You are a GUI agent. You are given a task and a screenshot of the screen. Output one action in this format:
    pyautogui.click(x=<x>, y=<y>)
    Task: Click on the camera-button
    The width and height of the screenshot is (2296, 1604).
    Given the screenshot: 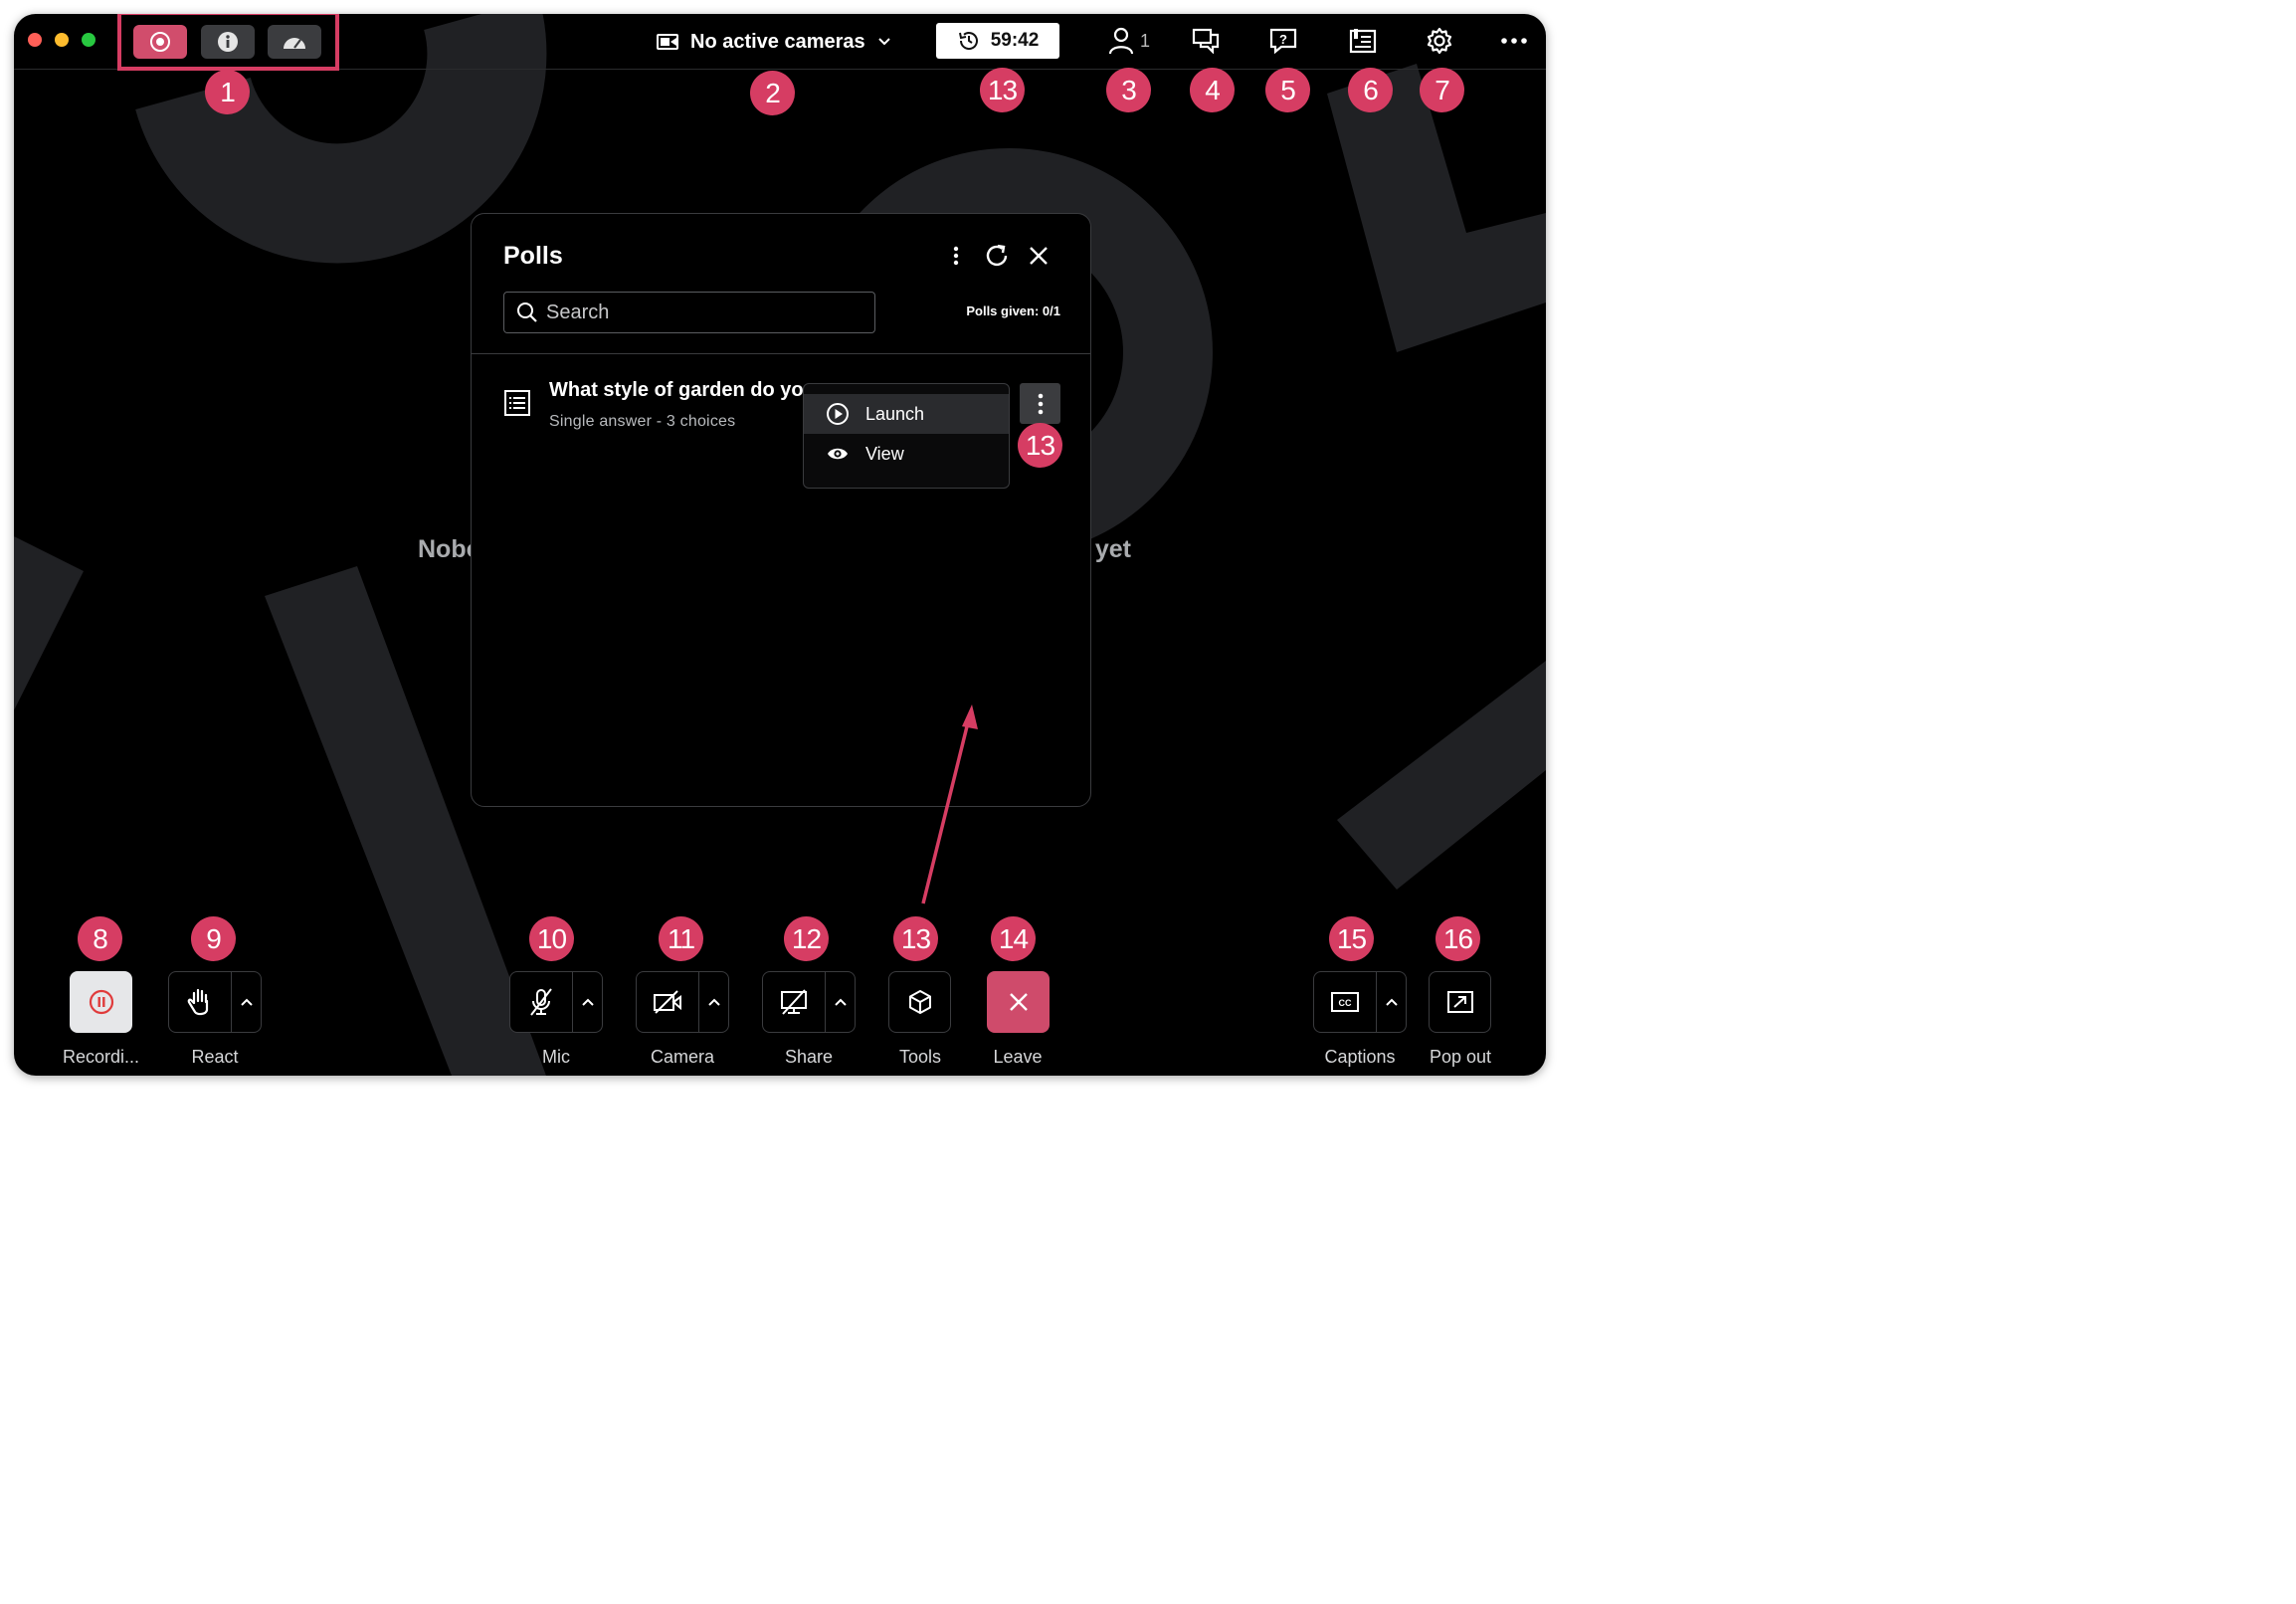 What is the action you would take?
    pyautogui.click(x=668, y=1002)
    